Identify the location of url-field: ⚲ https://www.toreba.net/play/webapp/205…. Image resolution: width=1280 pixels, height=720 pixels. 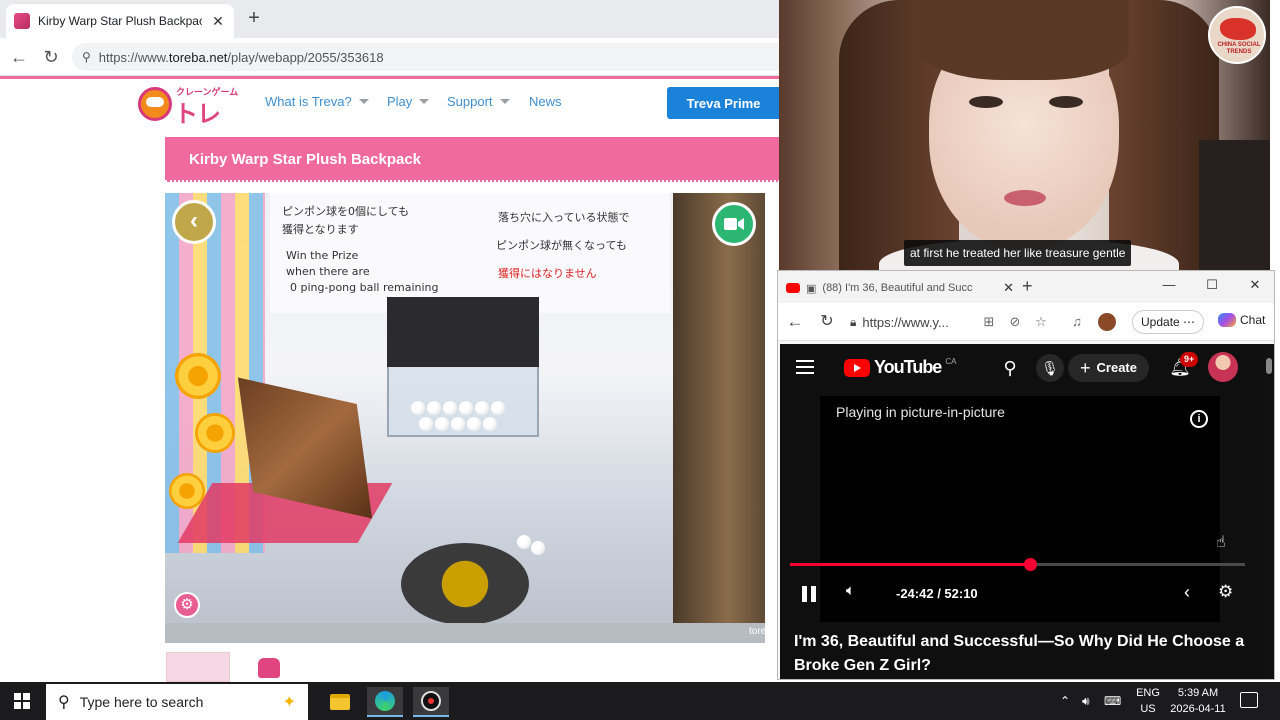
(426, 57).